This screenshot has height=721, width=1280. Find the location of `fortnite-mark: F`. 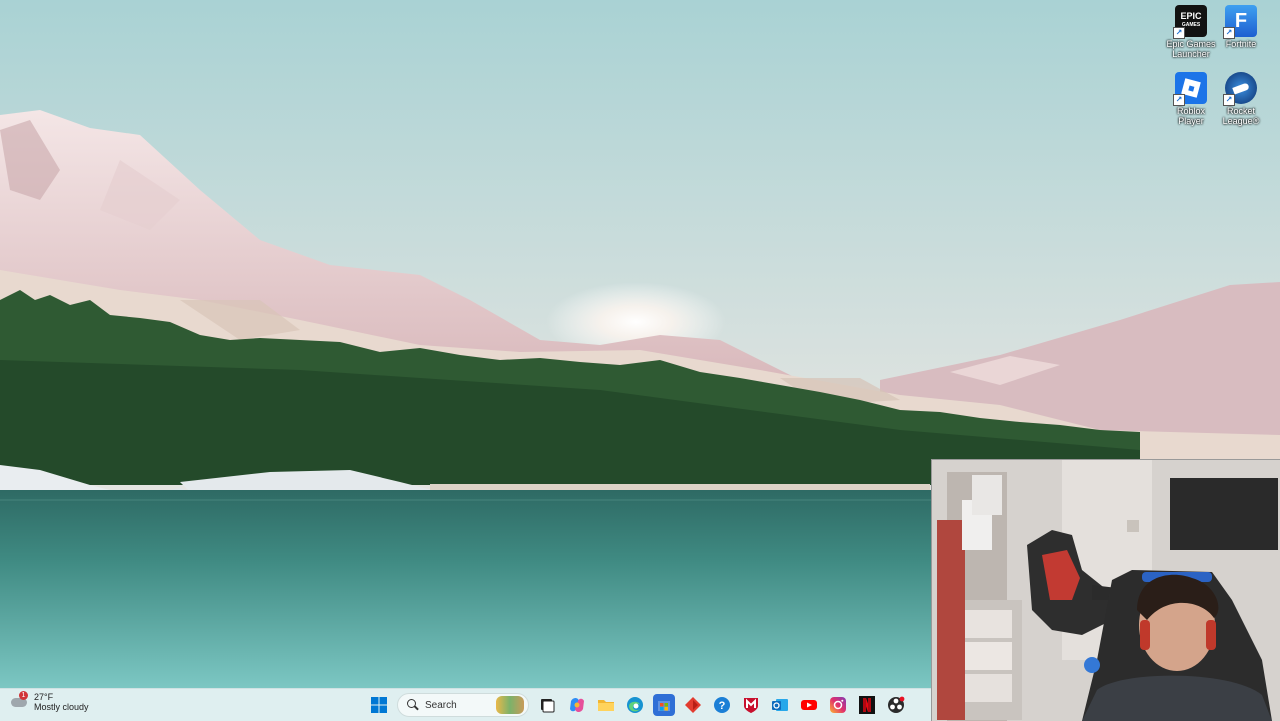

fortnite-mark: F is located at coordinates (1241, 20).